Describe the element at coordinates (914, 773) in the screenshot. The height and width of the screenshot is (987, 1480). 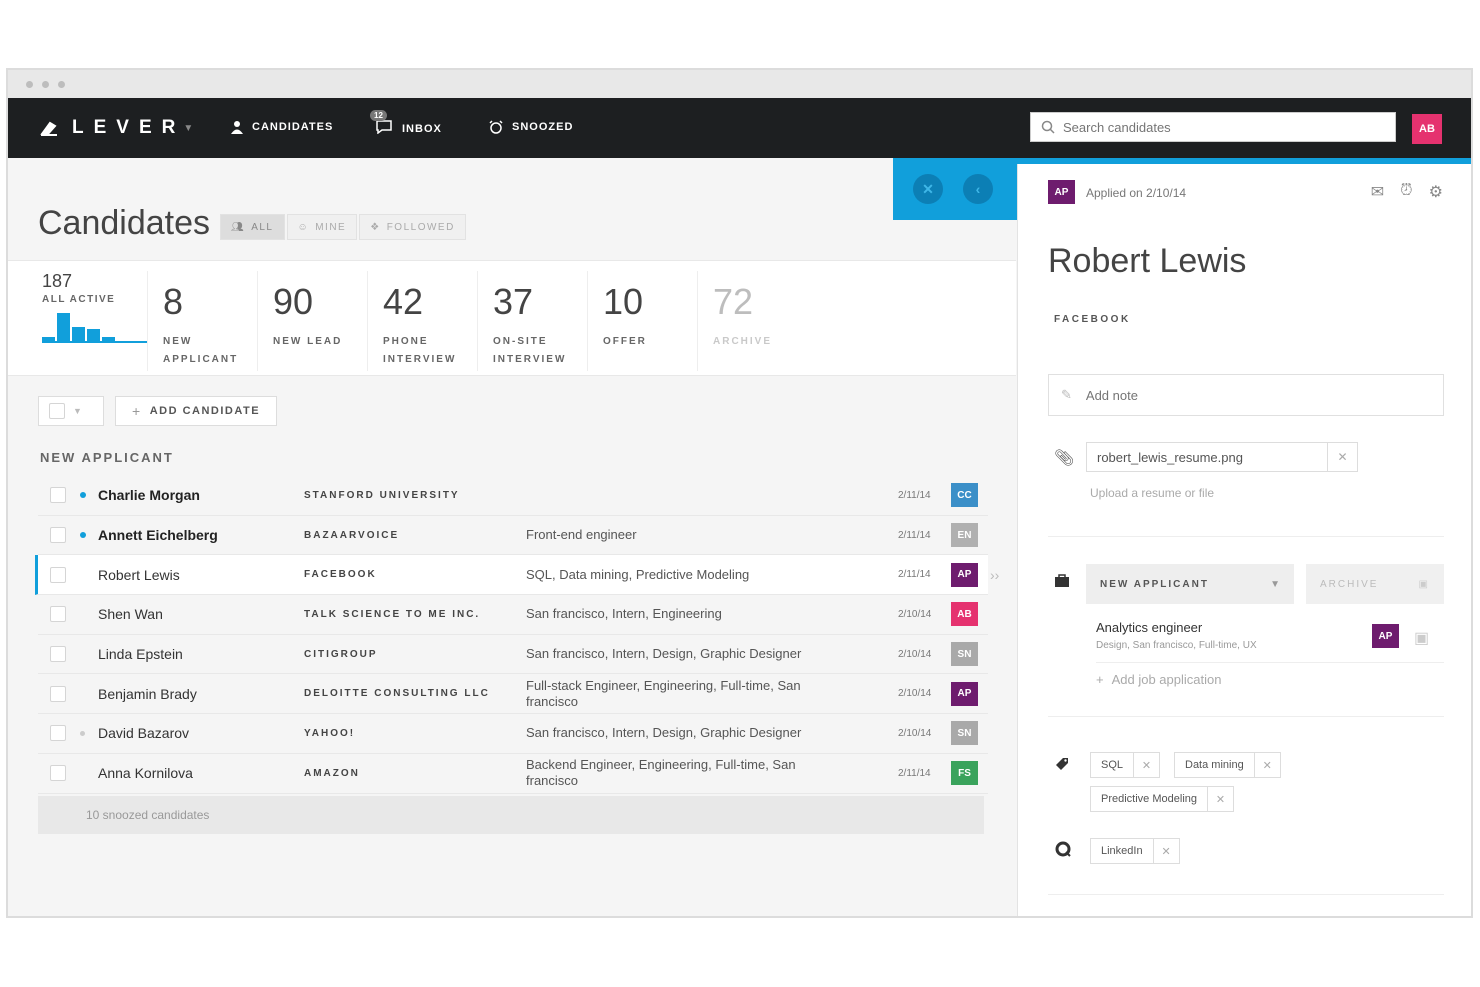
I see `candidate-date: 2/11/14` at that location.